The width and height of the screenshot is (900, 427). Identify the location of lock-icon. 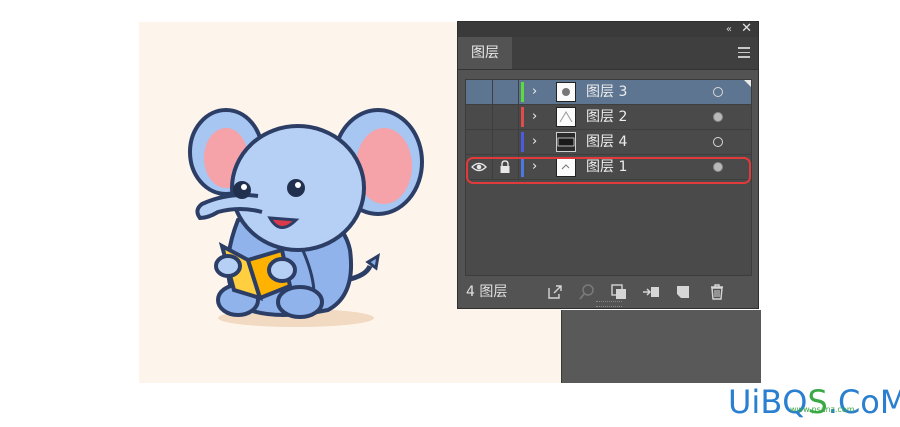
(505, 166).